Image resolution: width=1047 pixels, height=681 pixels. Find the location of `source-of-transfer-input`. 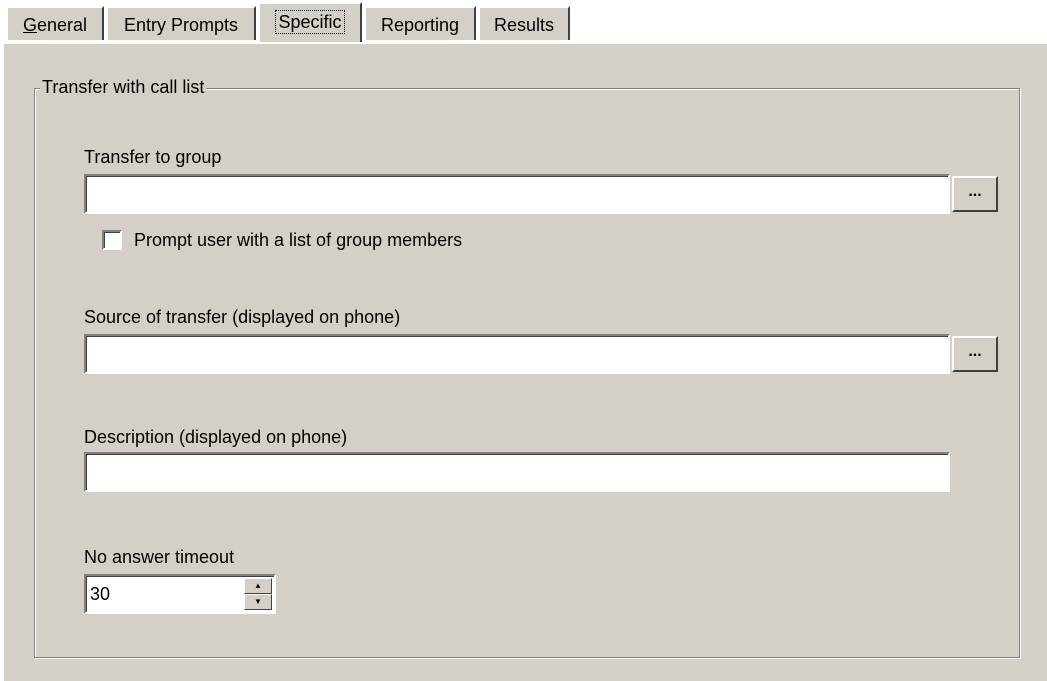

source-of-transfer-input is located at coordinates (517, 354).